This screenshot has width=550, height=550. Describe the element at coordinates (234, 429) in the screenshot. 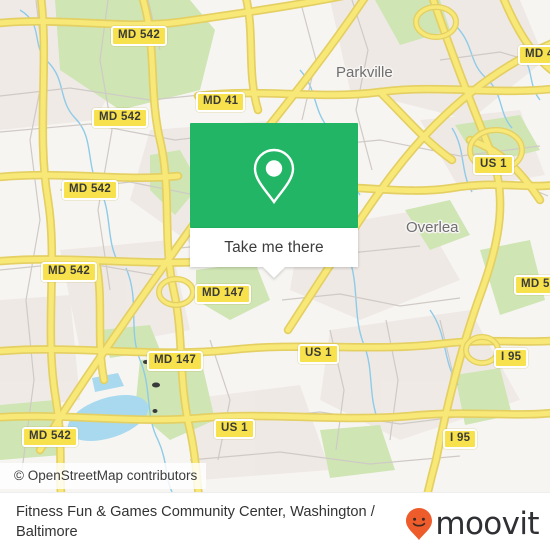

I see `road-shield-us1-3: US 1` at that location.